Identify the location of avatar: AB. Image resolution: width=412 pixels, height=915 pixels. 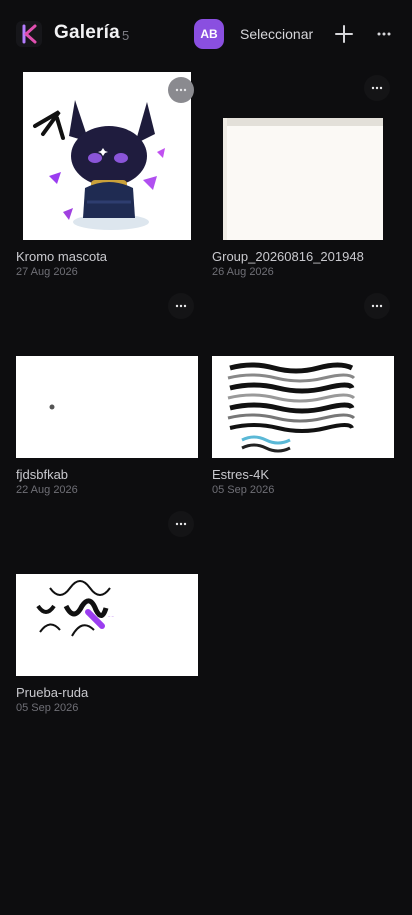
(209, 34).